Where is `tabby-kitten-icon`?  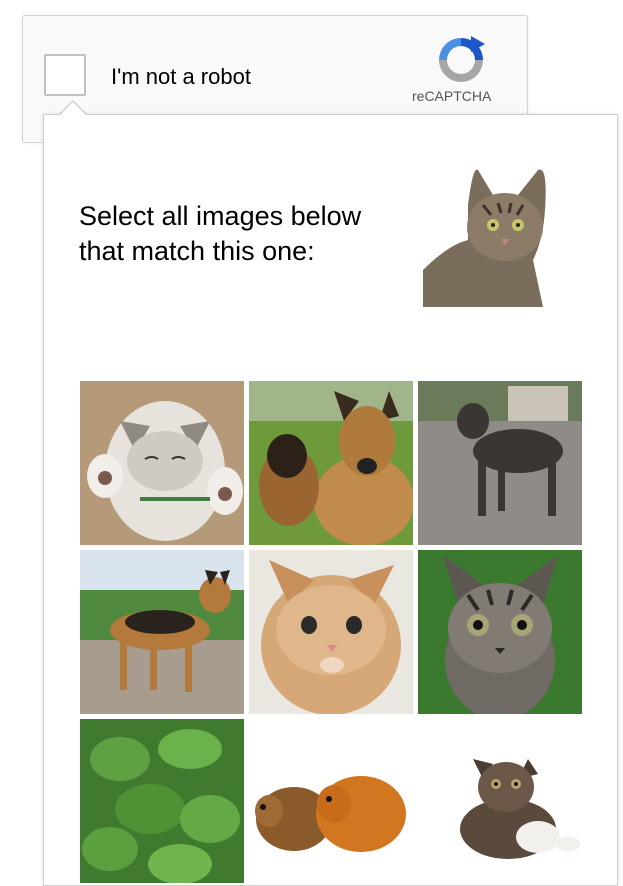 tabby-kitten-icon is located at coordinates (500, 632).